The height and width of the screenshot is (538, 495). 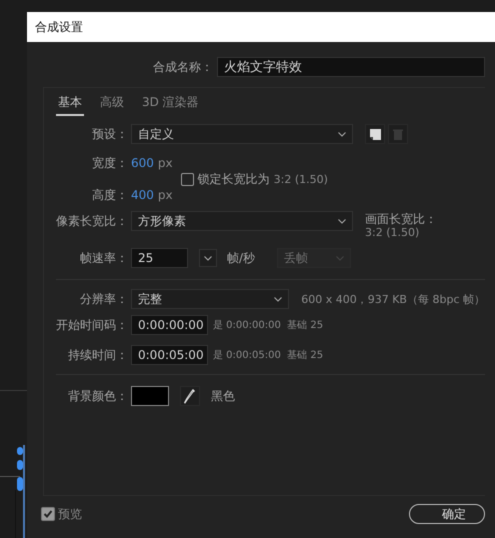 I want to click on field-label: 预设：, so click(x=110, y=134).